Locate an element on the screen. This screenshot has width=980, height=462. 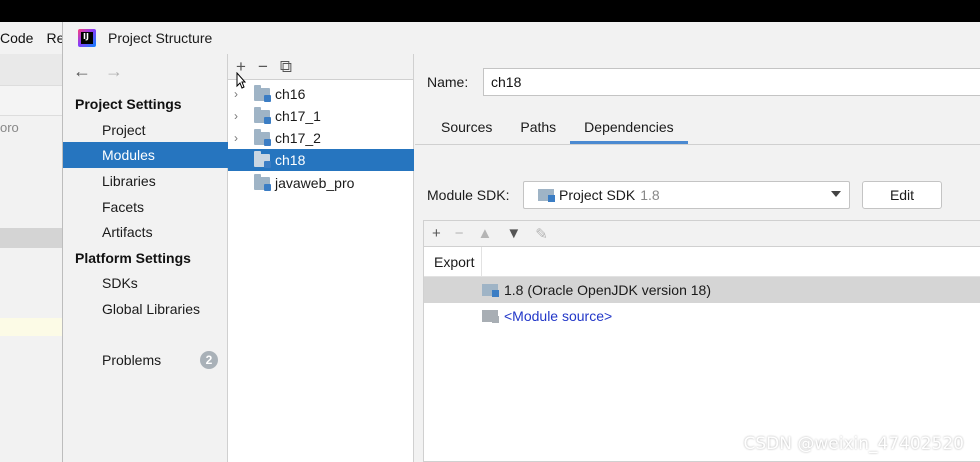
dependency-row-module-source: <Module source> is located at coordinates (702, 316).